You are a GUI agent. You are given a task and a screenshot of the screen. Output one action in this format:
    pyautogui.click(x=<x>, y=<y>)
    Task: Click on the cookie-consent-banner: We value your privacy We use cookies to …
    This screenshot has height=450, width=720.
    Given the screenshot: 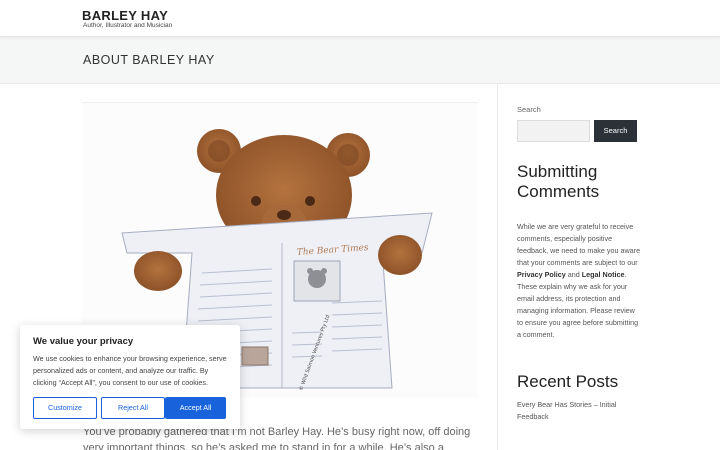 What is the action you would take?
    pyautogui.click(x=130, y=377)
    